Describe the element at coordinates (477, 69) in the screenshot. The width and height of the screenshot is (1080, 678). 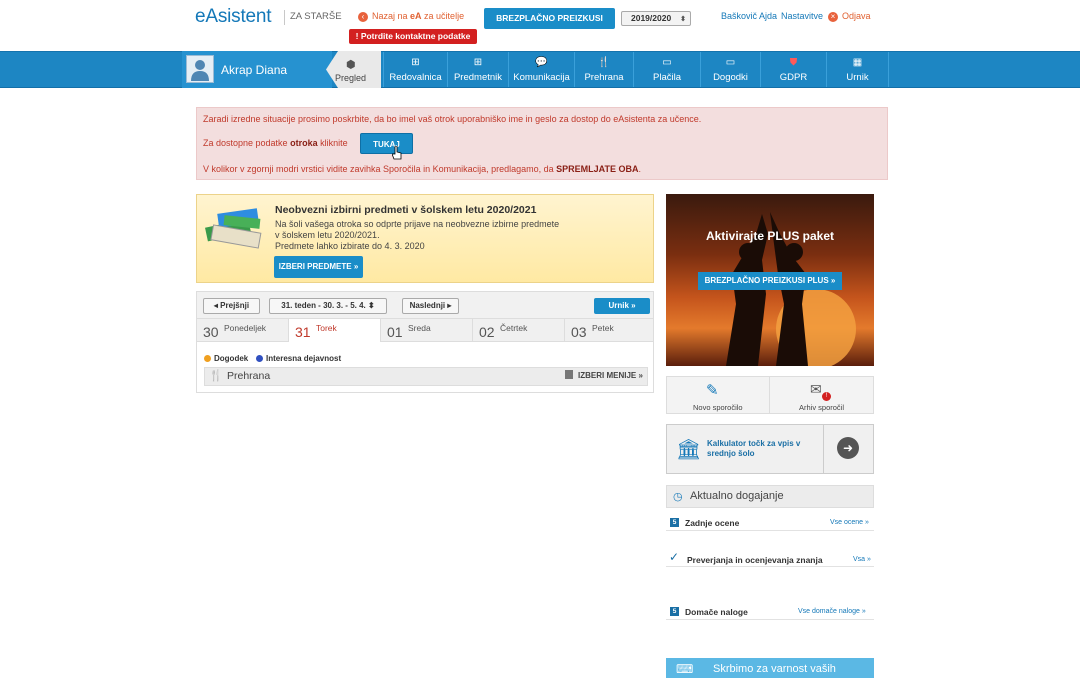
I see `tab-subjects: ⊞ Predmetnik` at that location.